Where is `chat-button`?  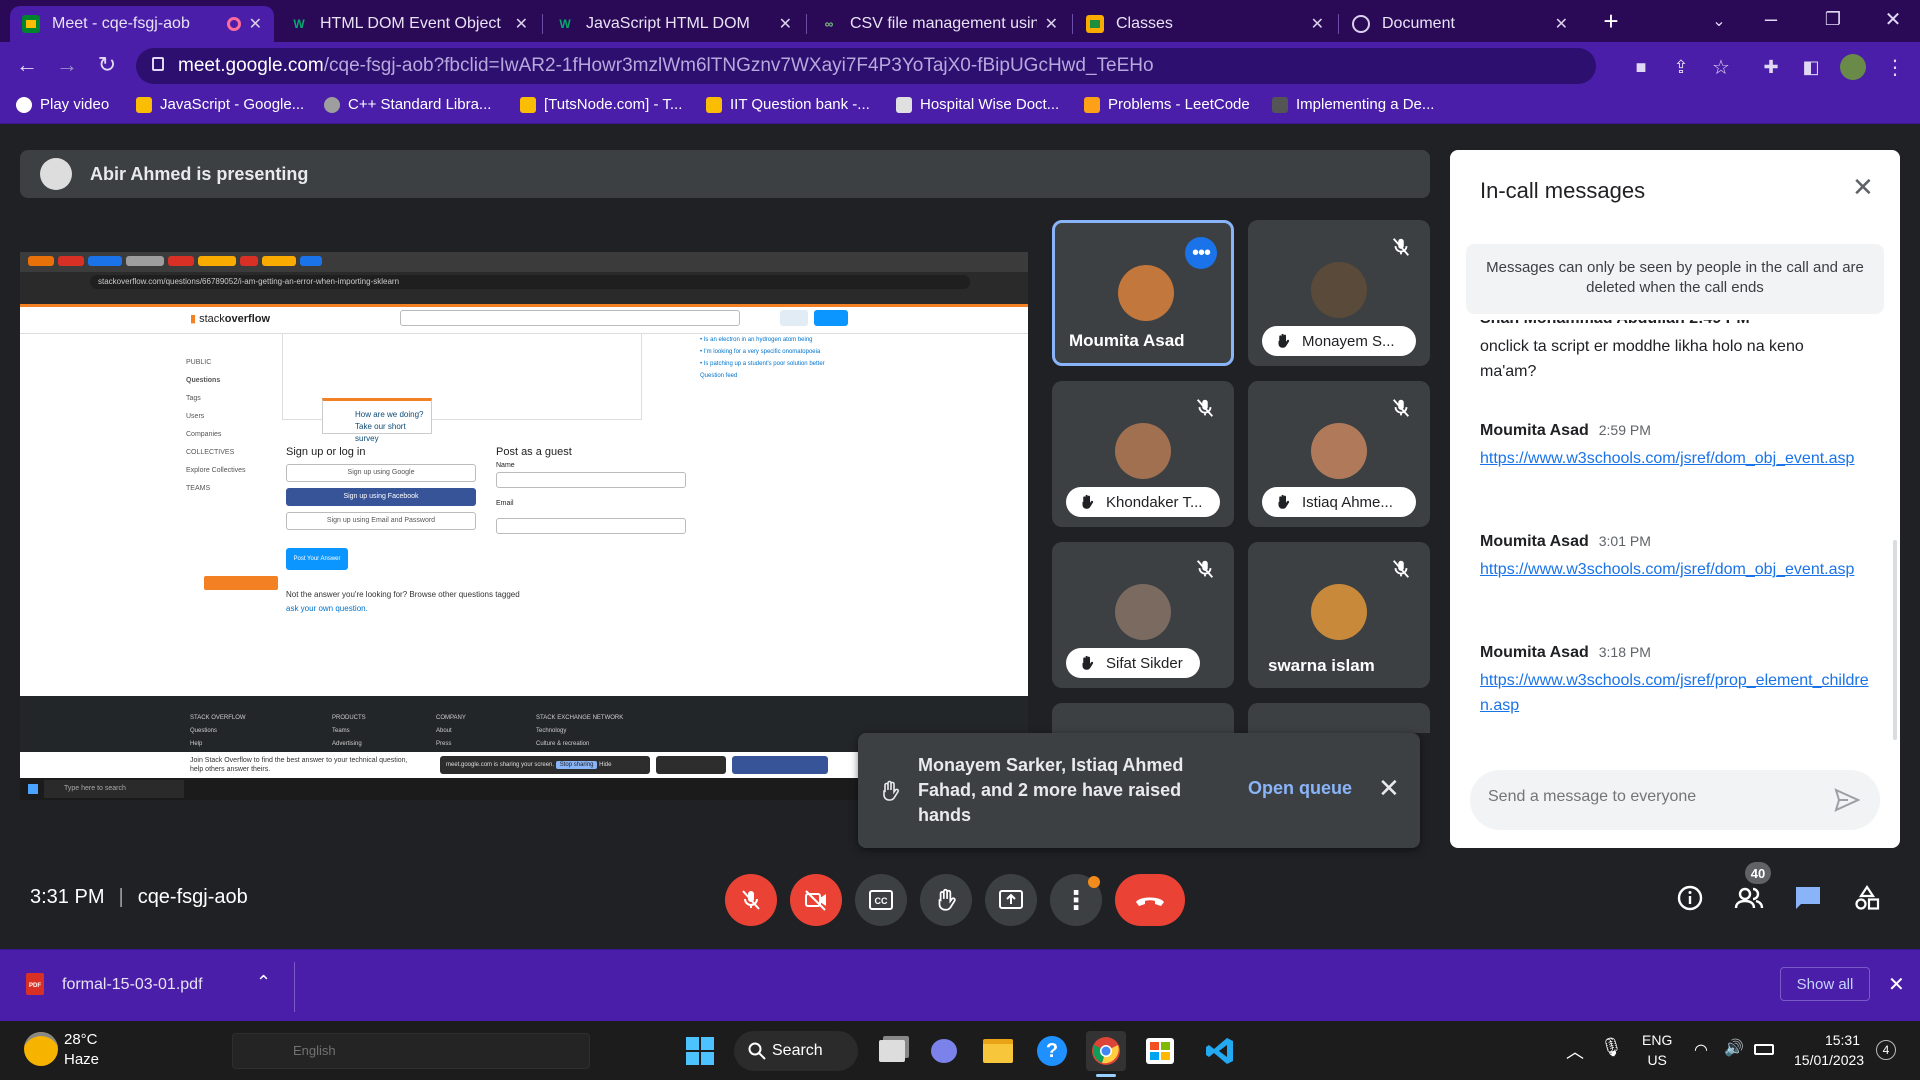 chat-button is located at coordinates (1808, 898).